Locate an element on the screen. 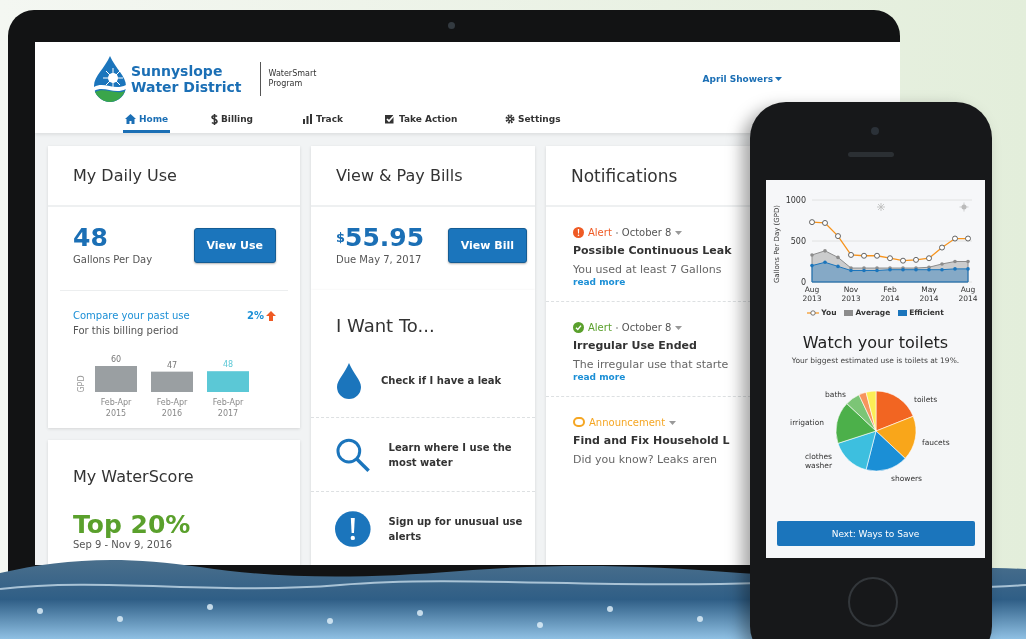  axis-label: GPD is located at coordinates (81, 384).